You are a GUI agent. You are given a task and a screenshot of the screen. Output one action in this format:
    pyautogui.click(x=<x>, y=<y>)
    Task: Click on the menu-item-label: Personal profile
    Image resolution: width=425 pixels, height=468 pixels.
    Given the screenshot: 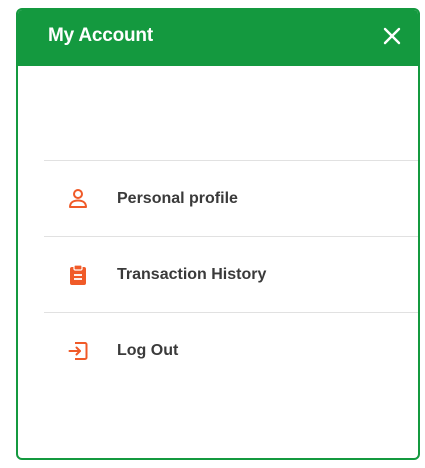 What is the action you would take?
    pyautogui.click(x=177, y=198)
    